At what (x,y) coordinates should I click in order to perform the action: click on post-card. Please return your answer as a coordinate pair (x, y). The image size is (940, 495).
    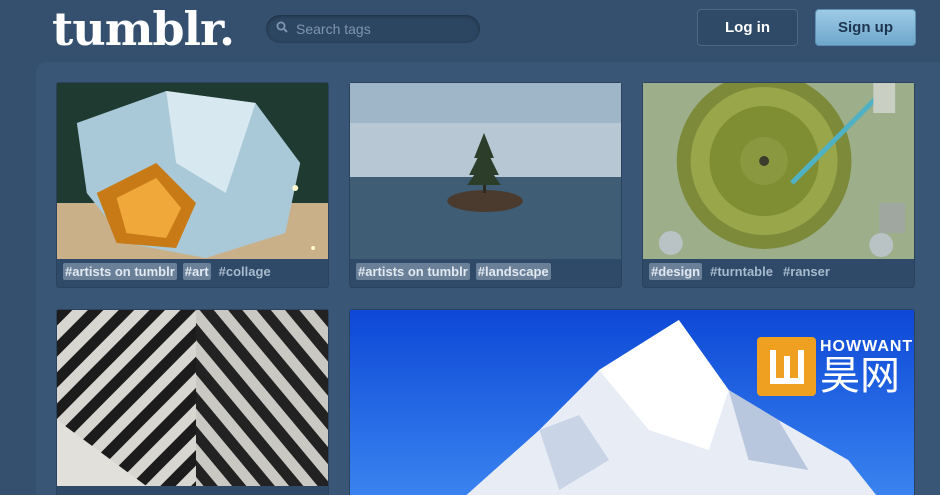
    Looking at the image, I should click on (192, 402).